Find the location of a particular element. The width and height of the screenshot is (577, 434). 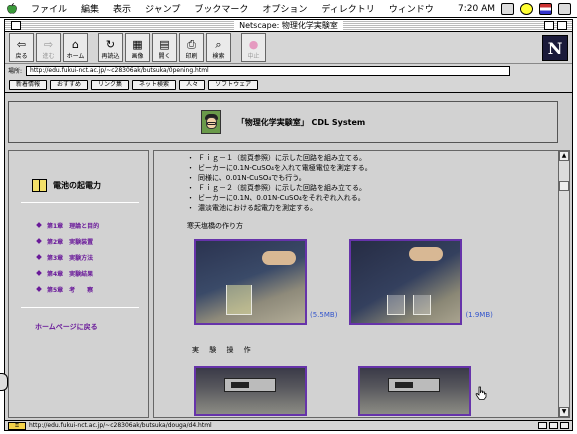

status-icons is located at coordinates (555, 425).